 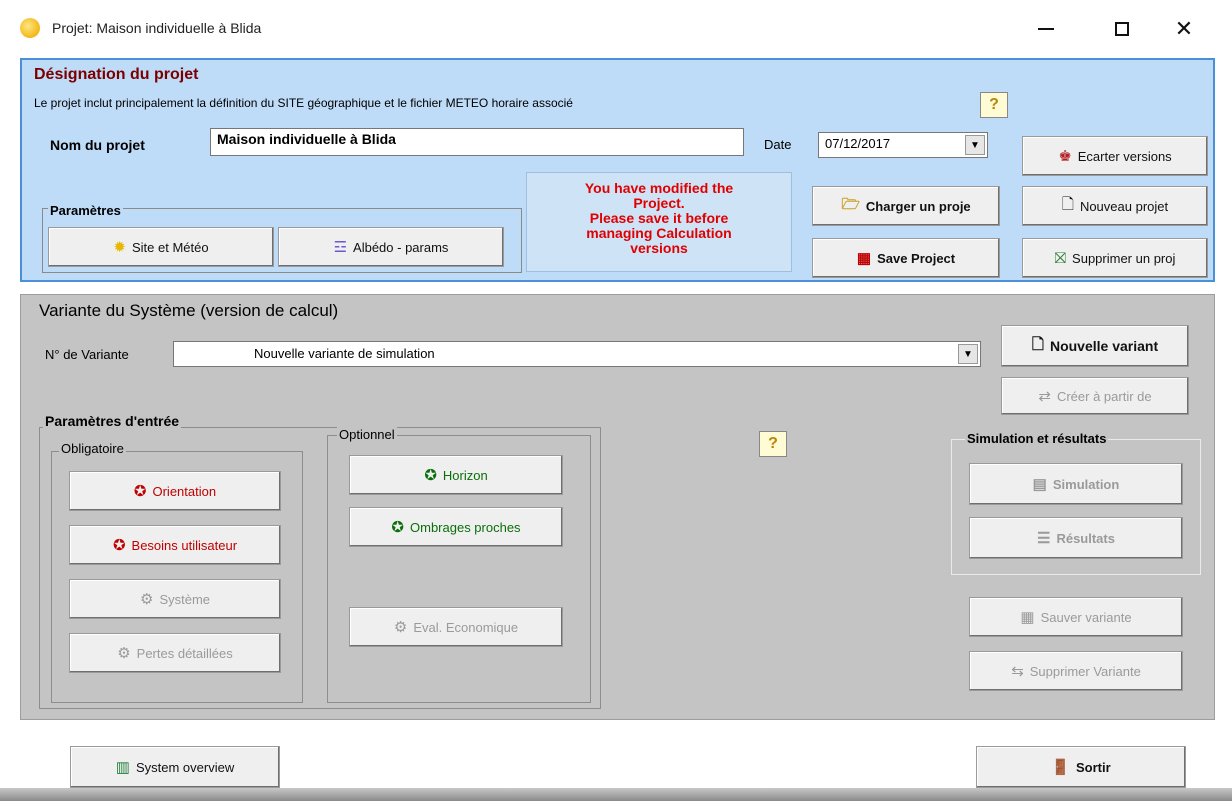 I want to click on load-project-label: Charger un proje, so click(x=918, y=206).